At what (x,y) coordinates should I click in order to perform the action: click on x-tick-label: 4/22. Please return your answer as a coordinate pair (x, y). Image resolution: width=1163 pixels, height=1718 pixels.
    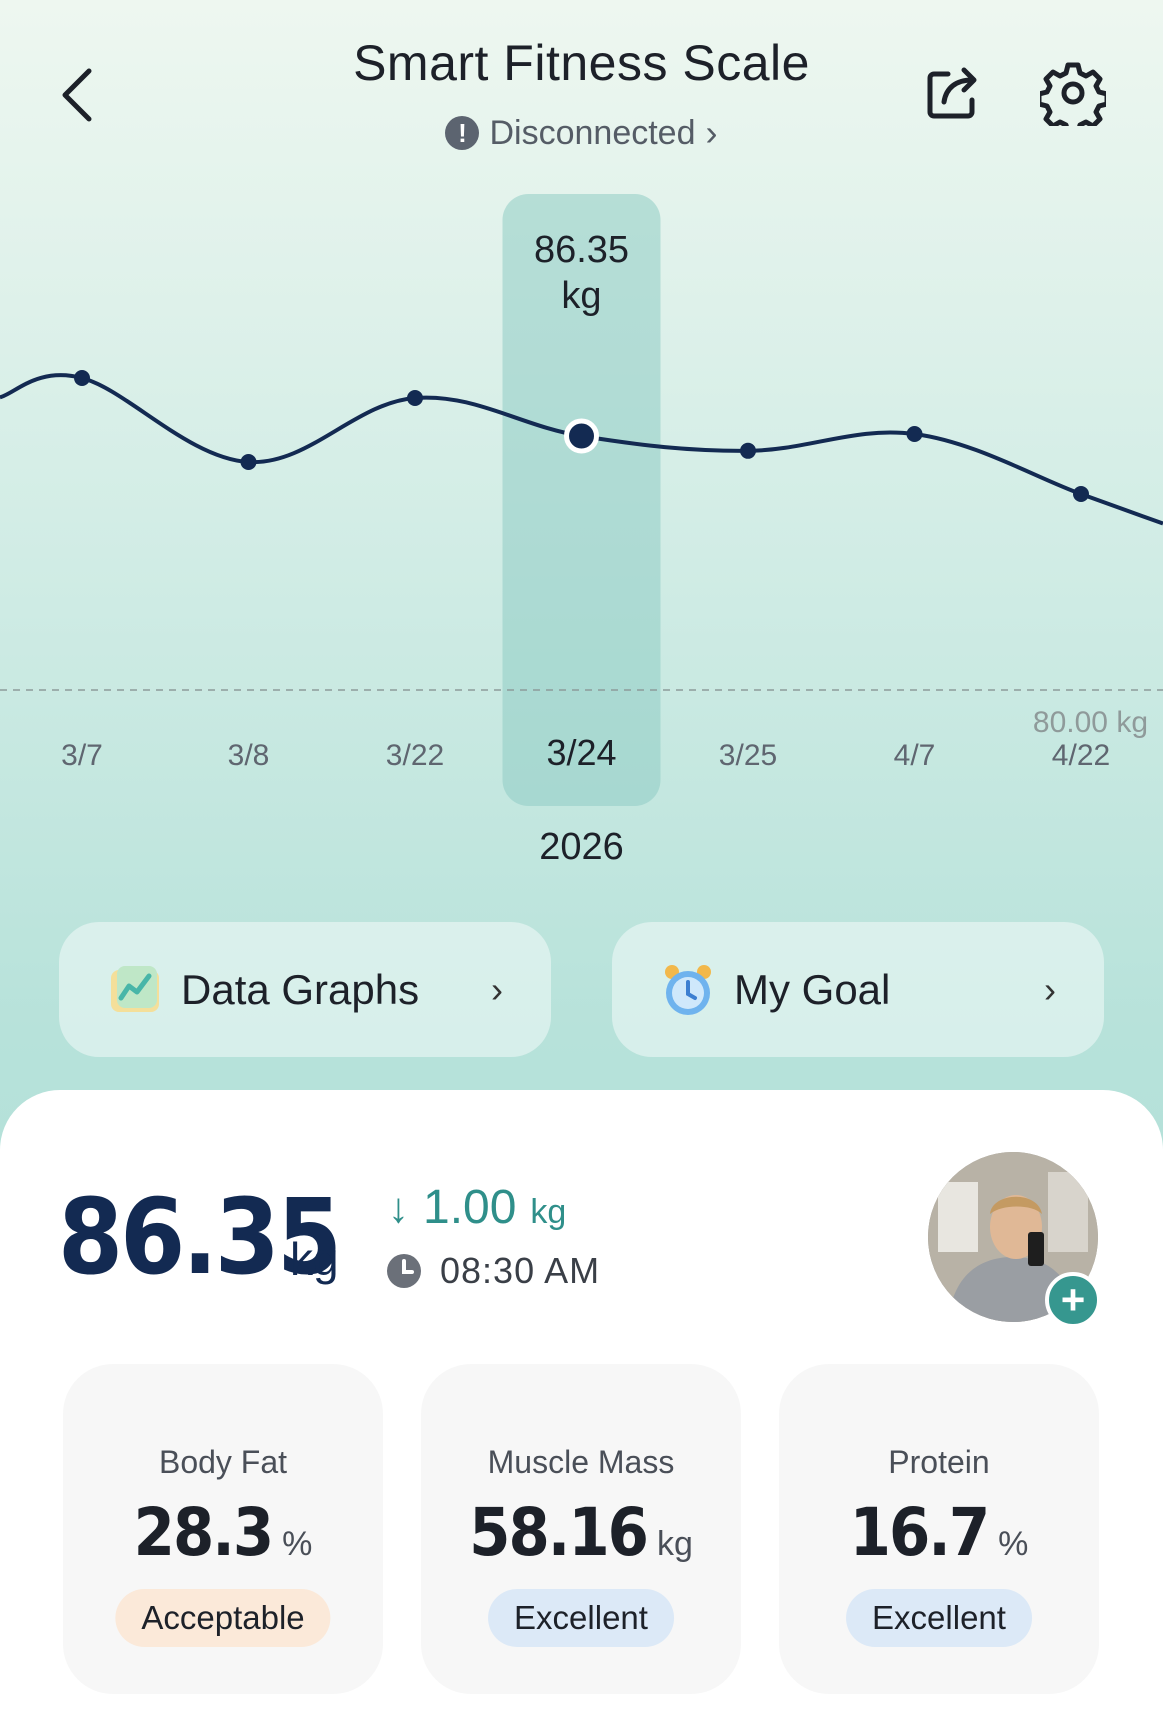
    Looking at the image, I should click on (1081, 755).